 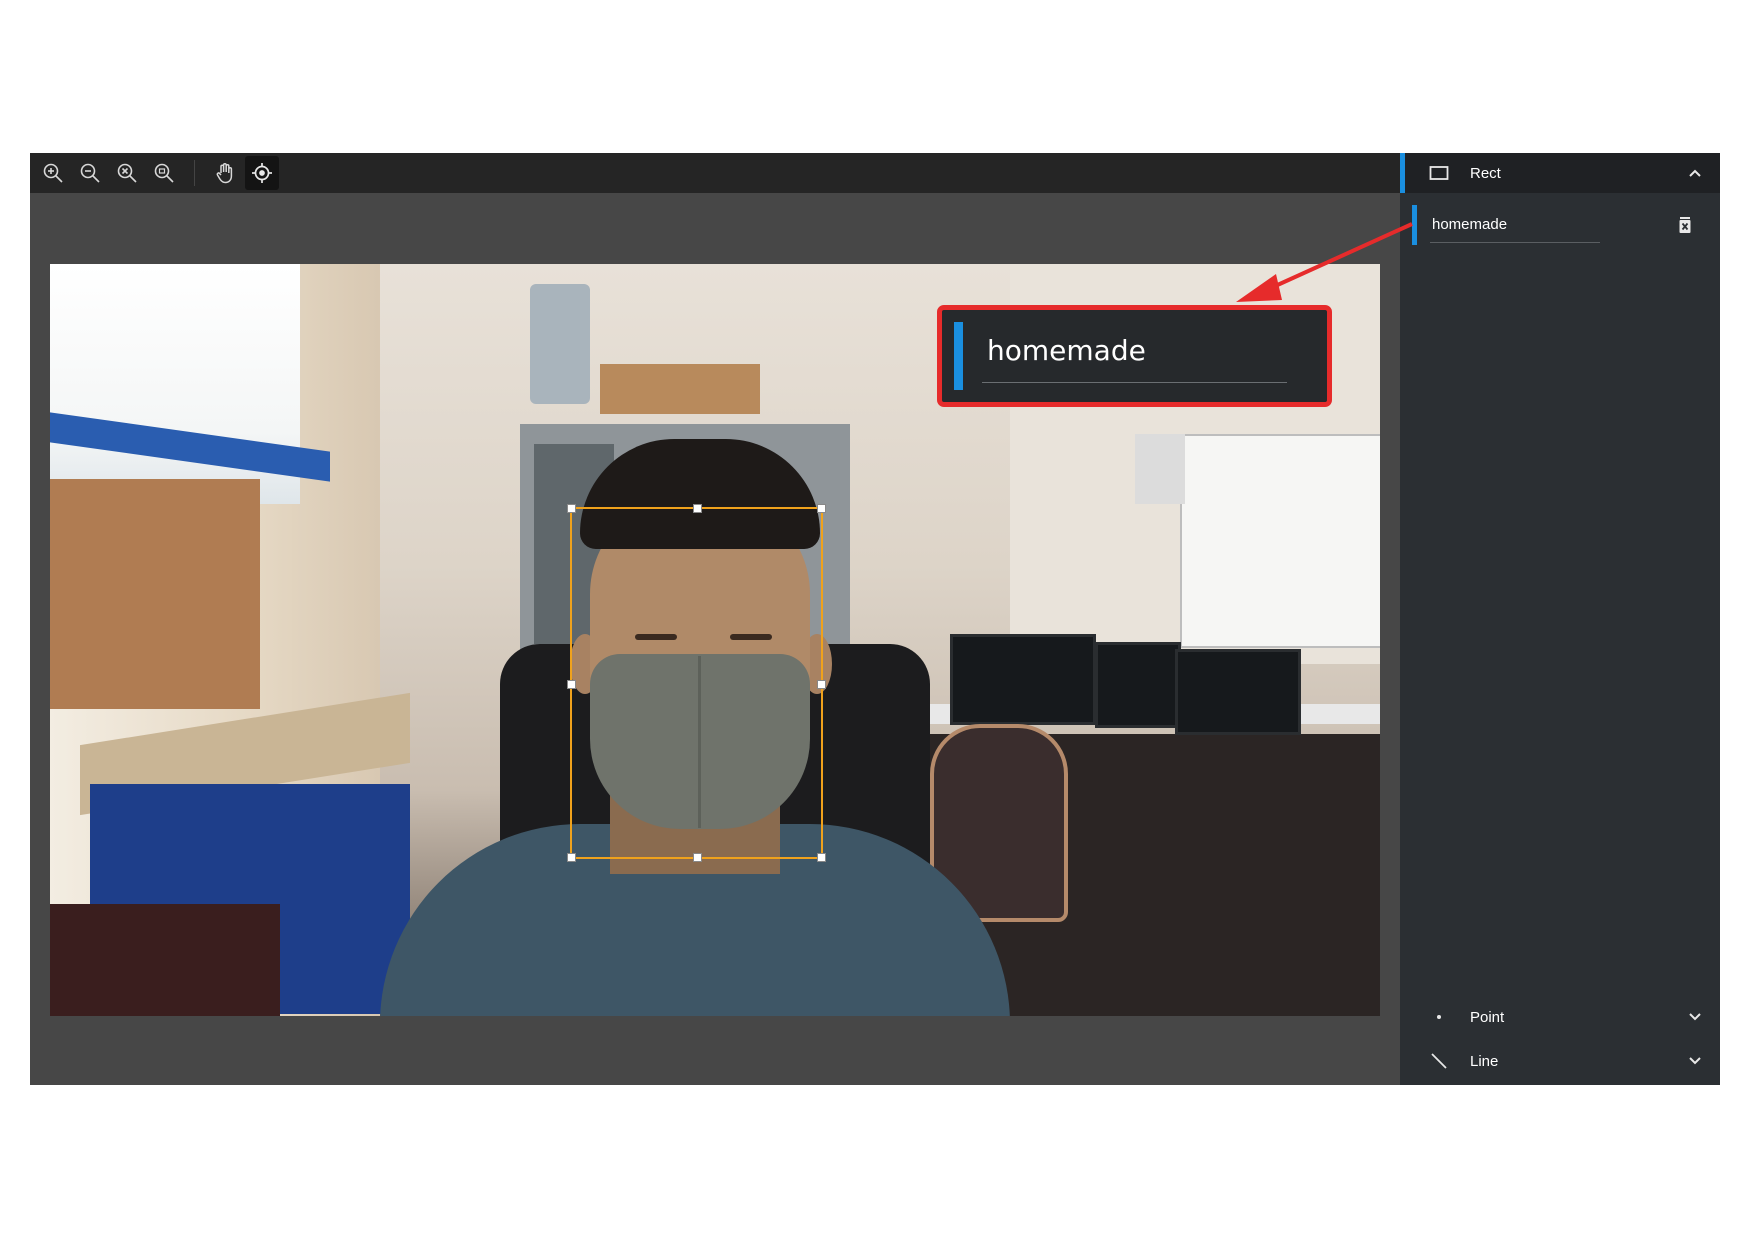 I want to click on crosshair-button, so click(x=262, y=173).